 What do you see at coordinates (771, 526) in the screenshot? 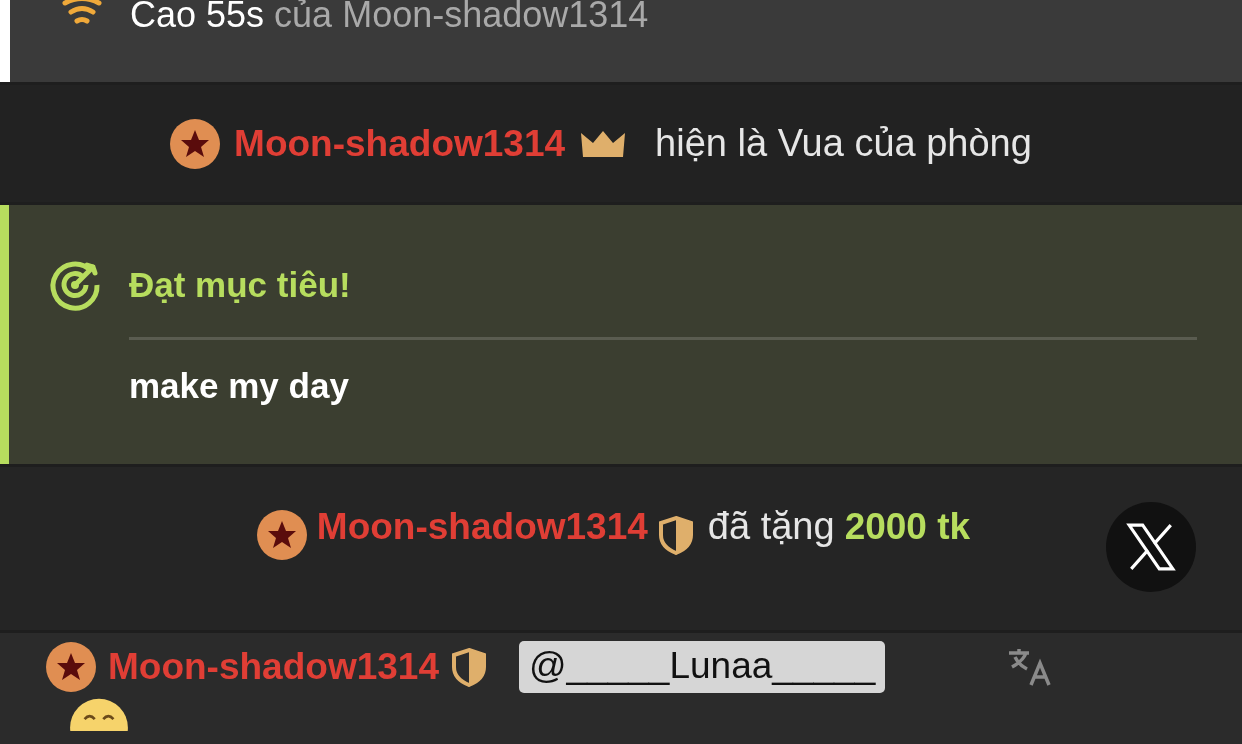
I see `gift-verb: đã tặng` at bounding box center [771, 526].